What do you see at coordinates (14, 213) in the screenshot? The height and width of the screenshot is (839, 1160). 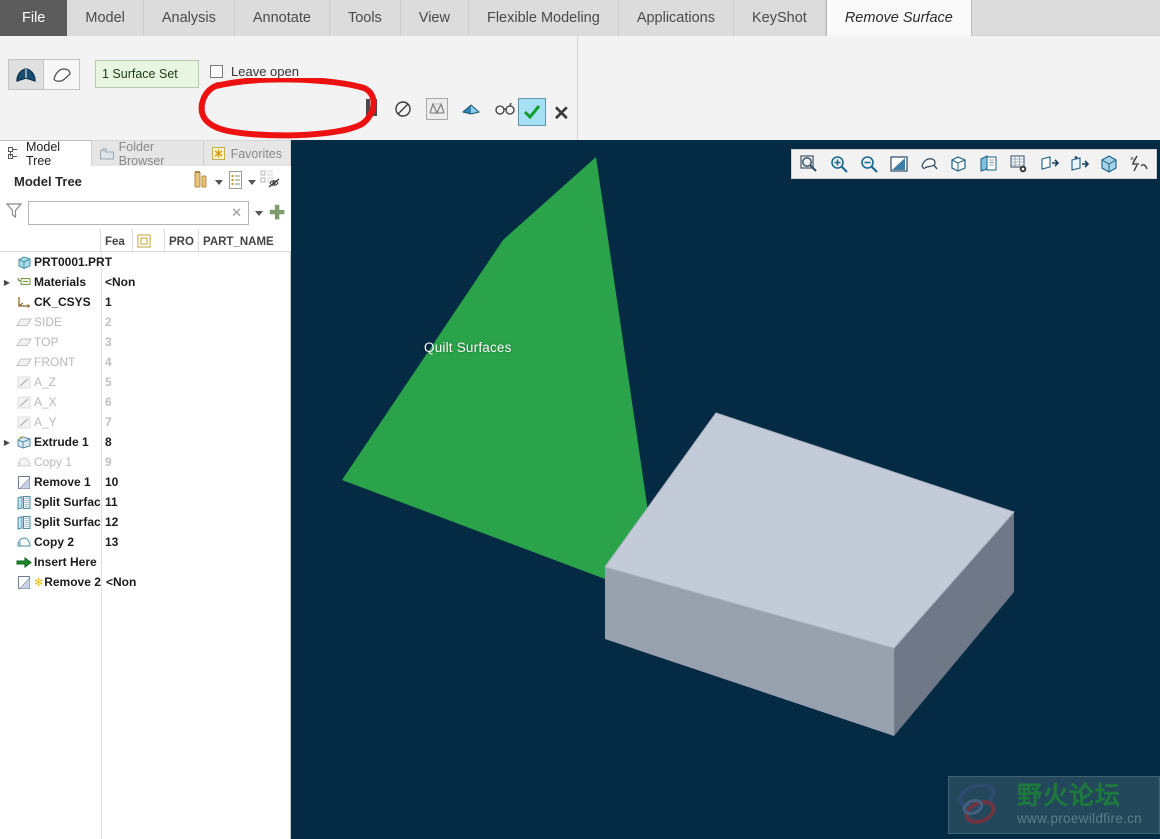 I see `filter-funnel-icon` at bounding box center [14, 213].